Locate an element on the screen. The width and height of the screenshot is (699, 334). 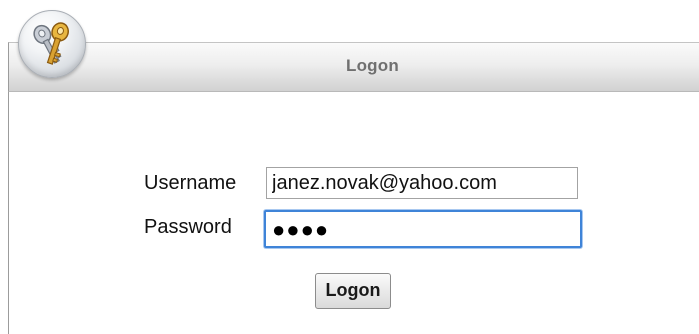
keys-icon is located at coordinates (52, 44).